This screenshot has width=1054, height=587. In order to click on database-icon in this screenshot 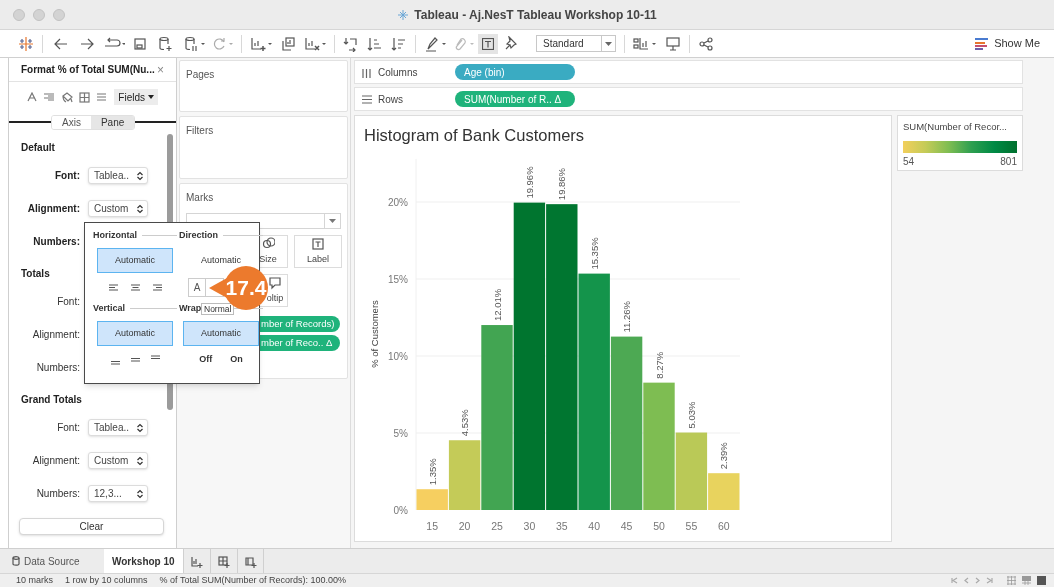, I will do `click(16, 561)`.